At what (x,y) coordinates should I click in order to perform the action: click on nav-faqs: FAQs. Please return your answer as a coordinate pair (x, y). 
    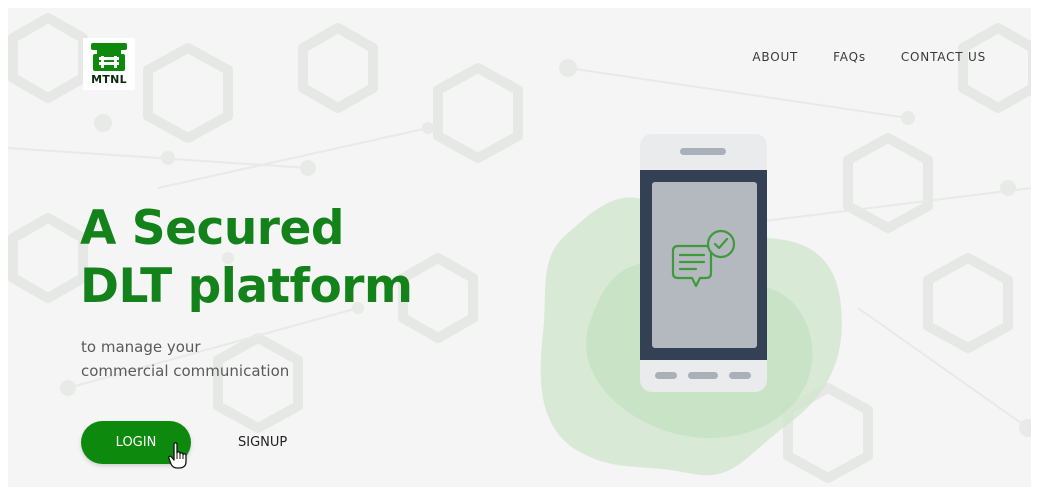
    Looking at the image, I should click on (849, 57).